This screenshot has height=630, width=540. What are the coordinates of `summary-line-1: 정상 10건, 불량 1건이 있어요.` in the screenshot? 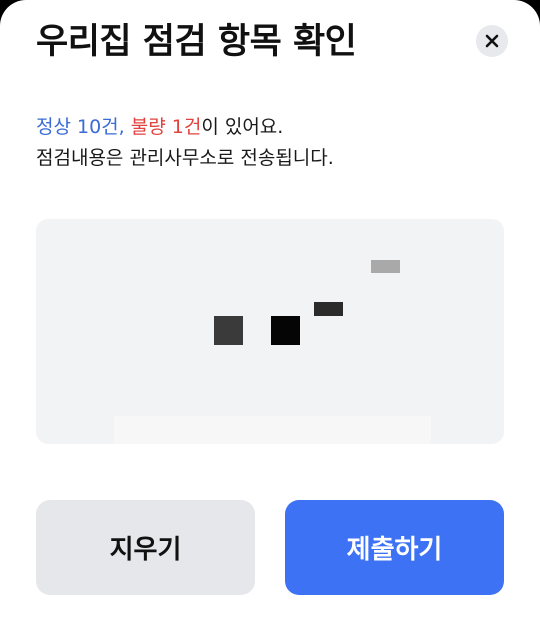 It's located at (185, 127).